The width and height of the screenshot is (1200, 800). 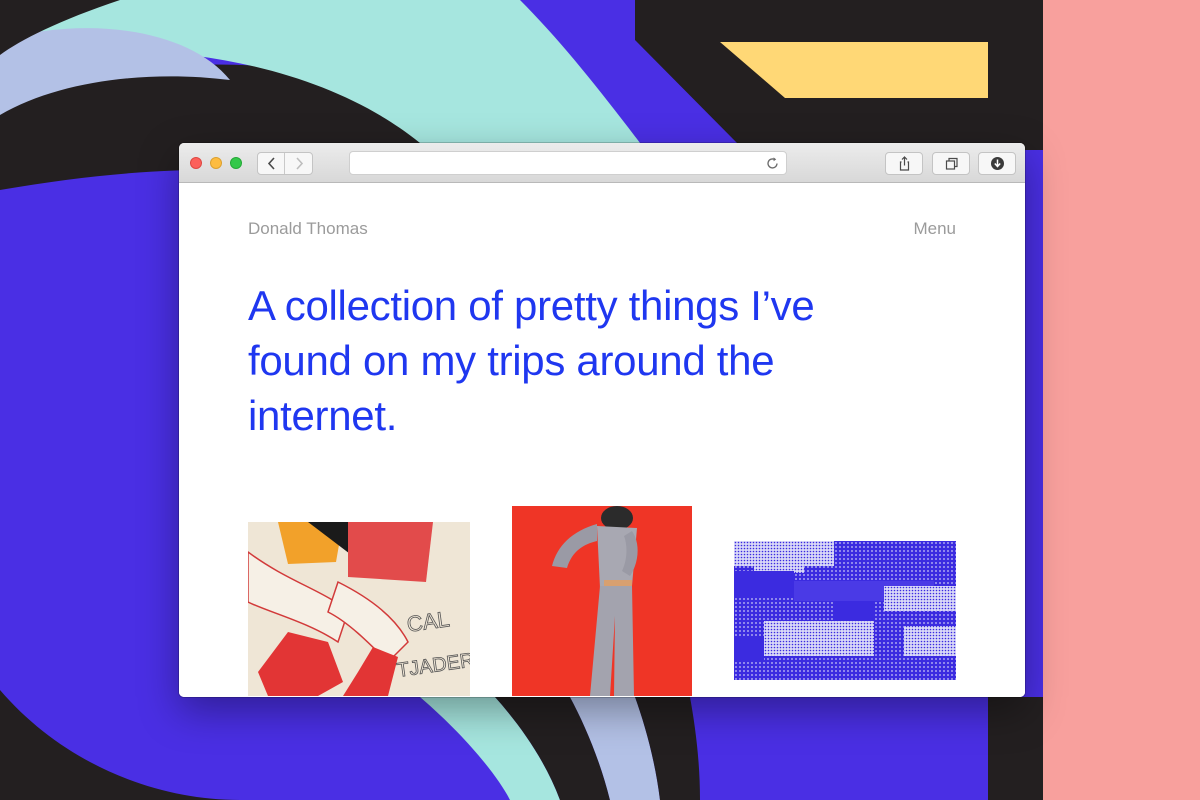 I want to click on share-button, so click(x=904, y=163).